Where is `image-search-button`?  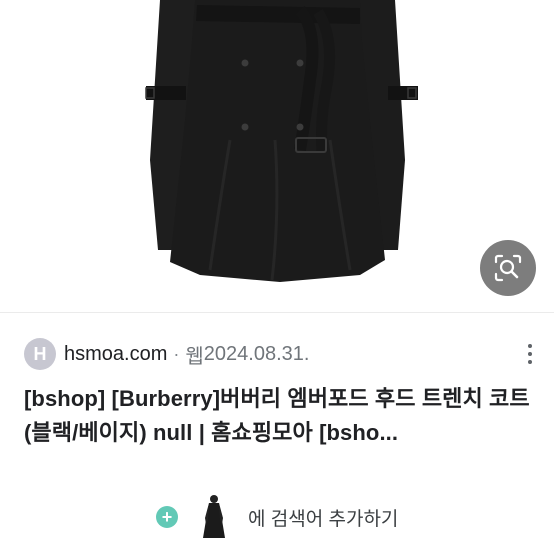
image-search-button is located at coordinates (508, 268).